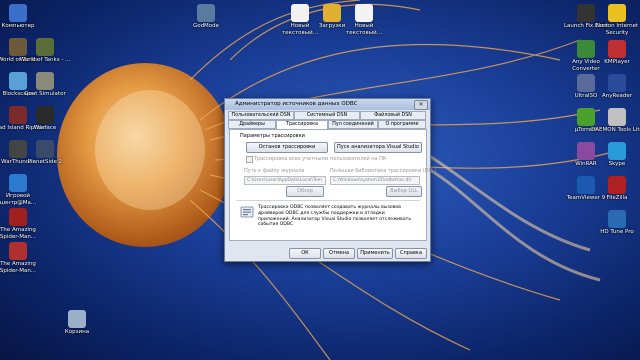  I want to click on shortcut-label: Skype, so click(617, 164).